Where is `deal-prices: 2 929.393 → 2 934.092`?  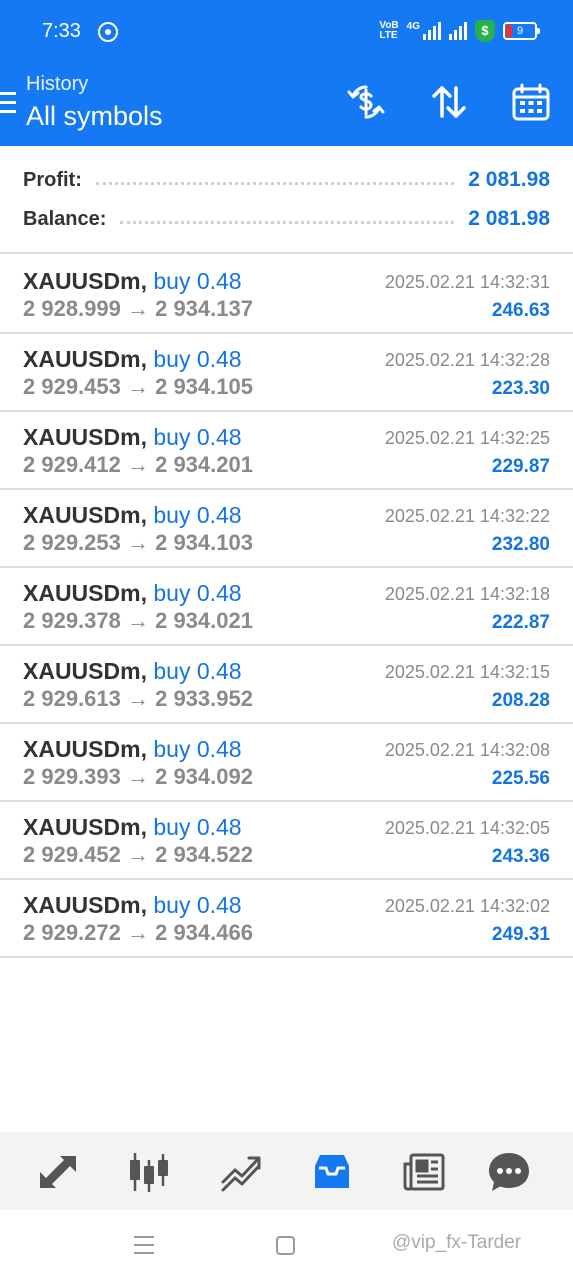
deal-prices: 2 929.393 → 2 934.092 is located at coordinates (138, 776).